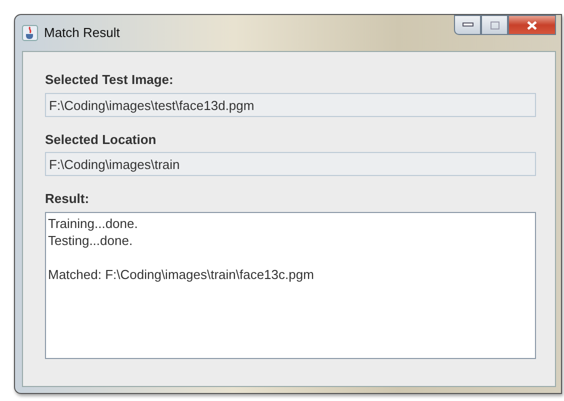 The height and width of the screenshot is (401, 564). I want to click on java-cup-icon, so click(30, 33).